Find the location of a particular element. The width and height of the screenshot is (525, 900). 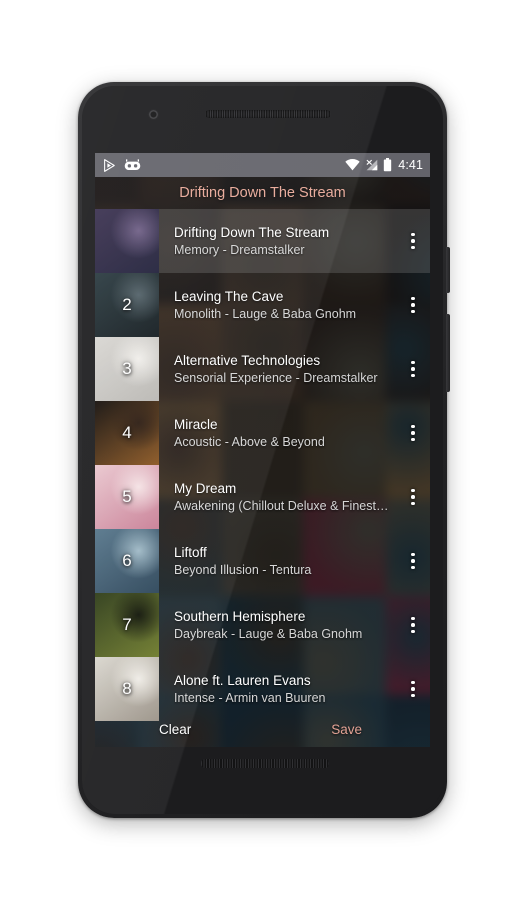

front-camera-icon is located at coordinates (153, 114).